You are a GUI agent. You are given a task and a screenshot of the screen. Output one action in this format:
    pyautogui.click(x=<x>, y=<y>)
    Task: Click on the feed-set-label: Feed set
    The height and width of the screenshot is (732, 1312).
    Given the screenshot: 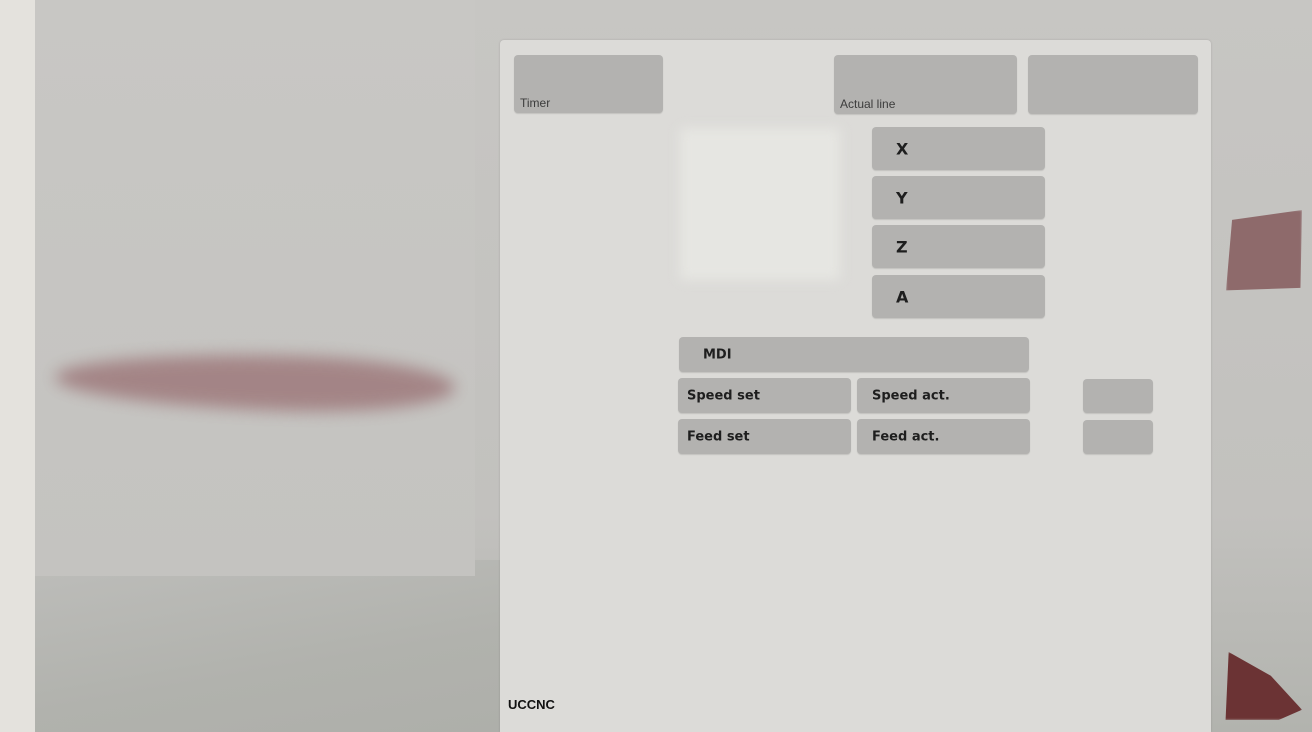 What is the action you would take?
    pyautogui.click(x=718, y=436)
    